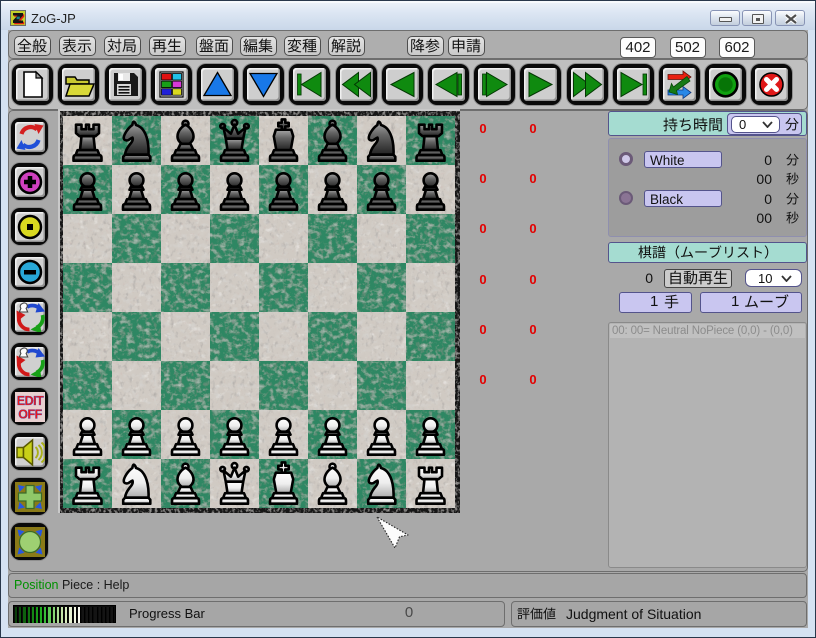 The image size is (816, 638). Describe the element at coordinates (30, 414) in the screenshot. I see `svg-text: OFF` at that location.